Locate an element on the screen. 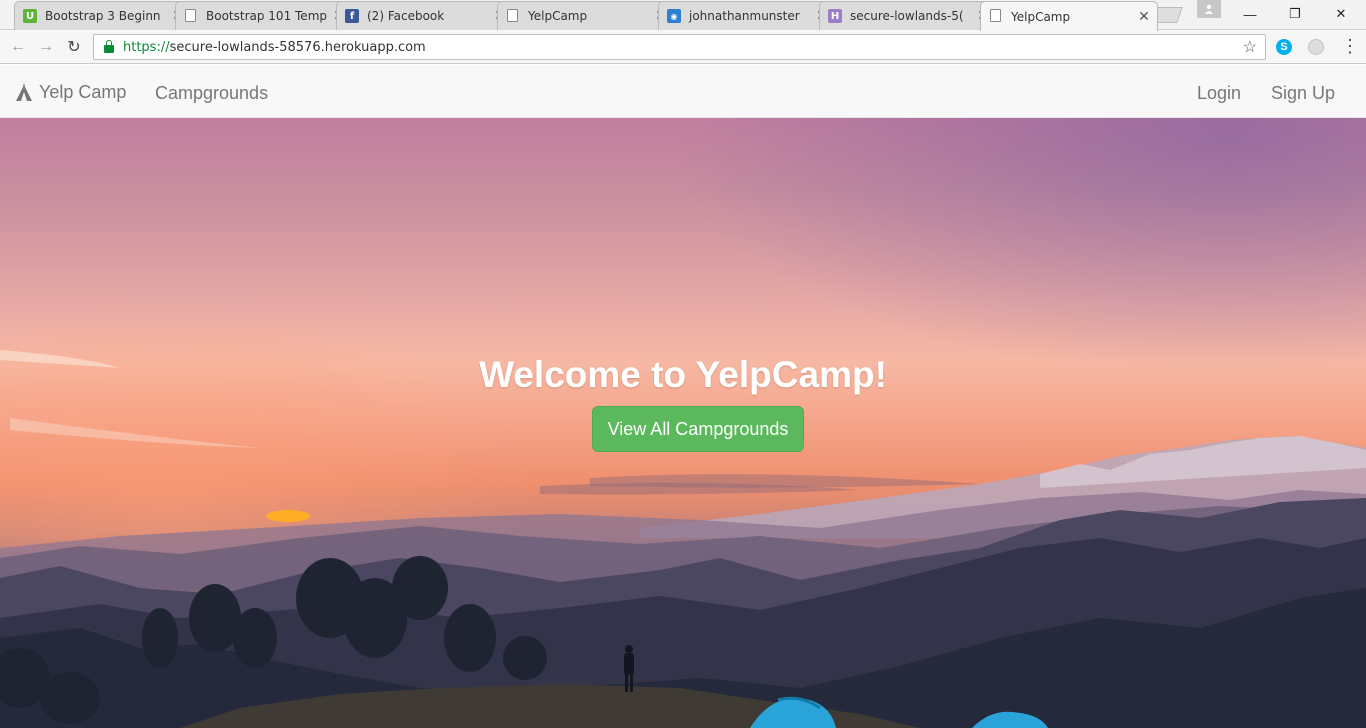  tab-title: Bootstrap 101 Temp is located at coordinates (266, 16).